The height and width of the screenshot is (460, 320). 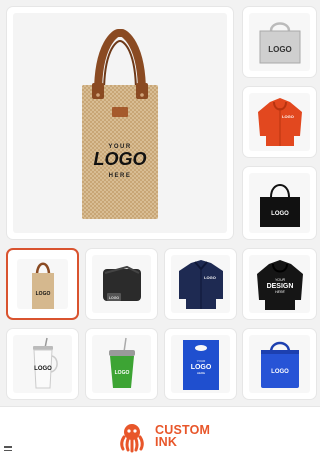 I want to click on thumb-orange-hoodie: LOGO, so click(x=279, y=122).